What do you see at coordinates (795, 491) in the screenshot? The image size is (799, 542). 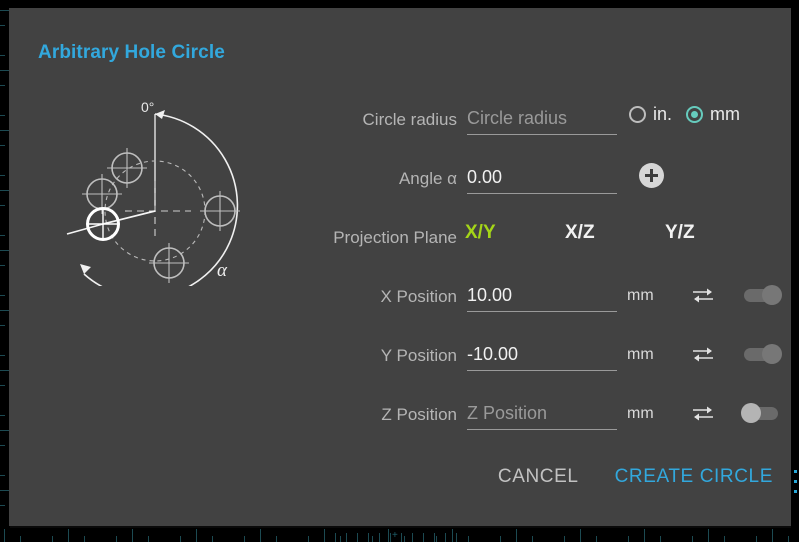 I see `status-dot` at bounding box center [795, 491].